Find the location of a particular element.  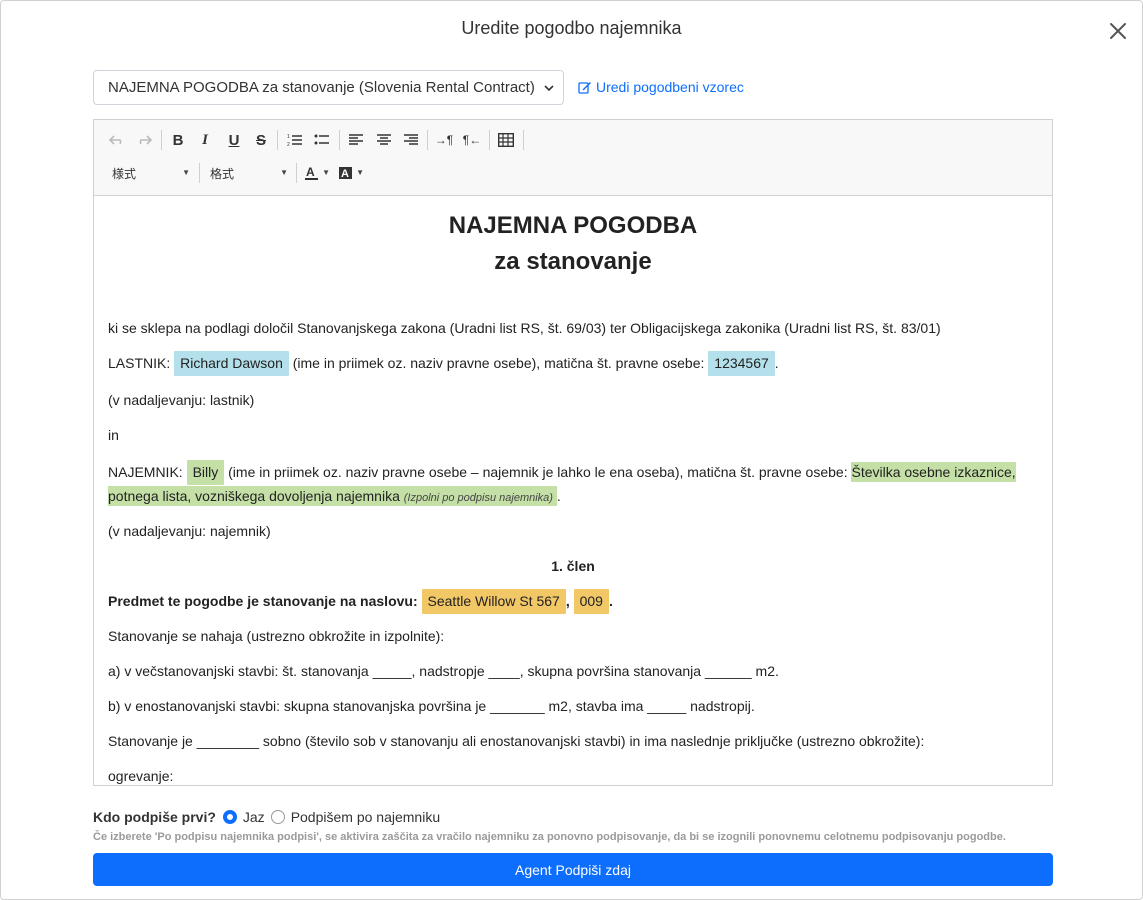

rtl-button: ¶← is located at coordinates (472, 140).